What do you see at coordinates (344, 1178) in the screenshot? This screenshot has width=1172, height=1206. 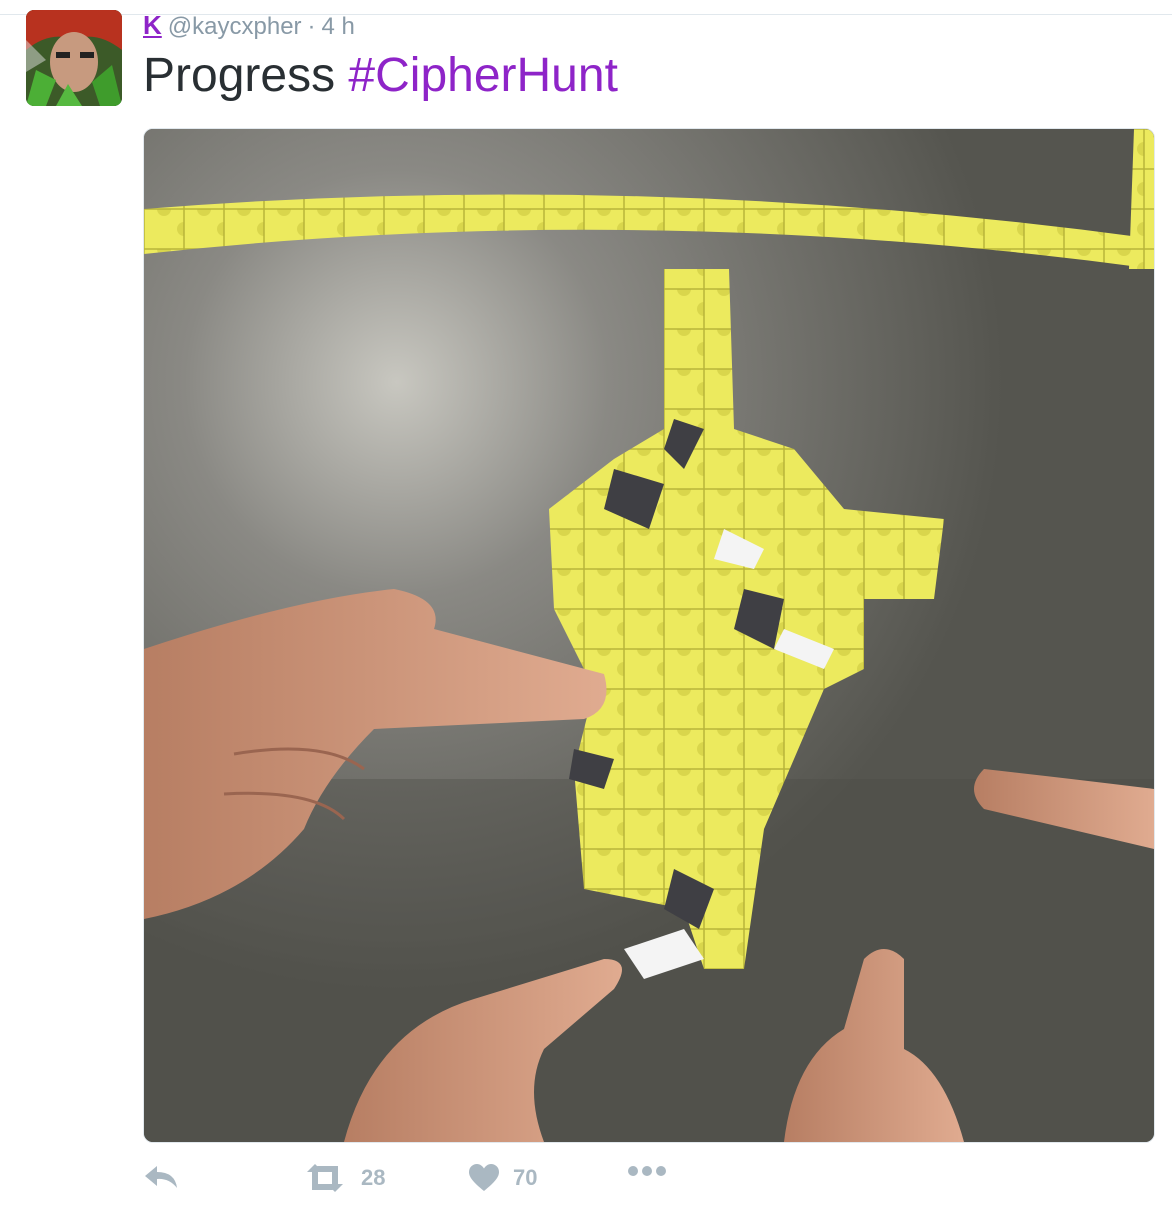 I see `retweet-button: 28` at bounding box center [344, 1178].